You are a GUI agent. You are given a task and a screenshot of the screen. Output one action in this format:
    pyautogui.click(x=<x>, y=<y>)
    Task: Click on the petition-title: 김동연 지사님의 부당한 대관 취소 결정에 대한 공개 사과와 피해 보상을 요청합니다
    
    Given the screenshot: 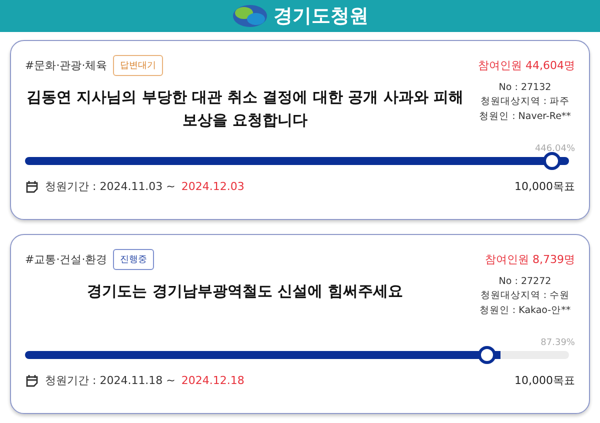 What is the action you would take?
    pyautogui.click(x=250, y=107)
    